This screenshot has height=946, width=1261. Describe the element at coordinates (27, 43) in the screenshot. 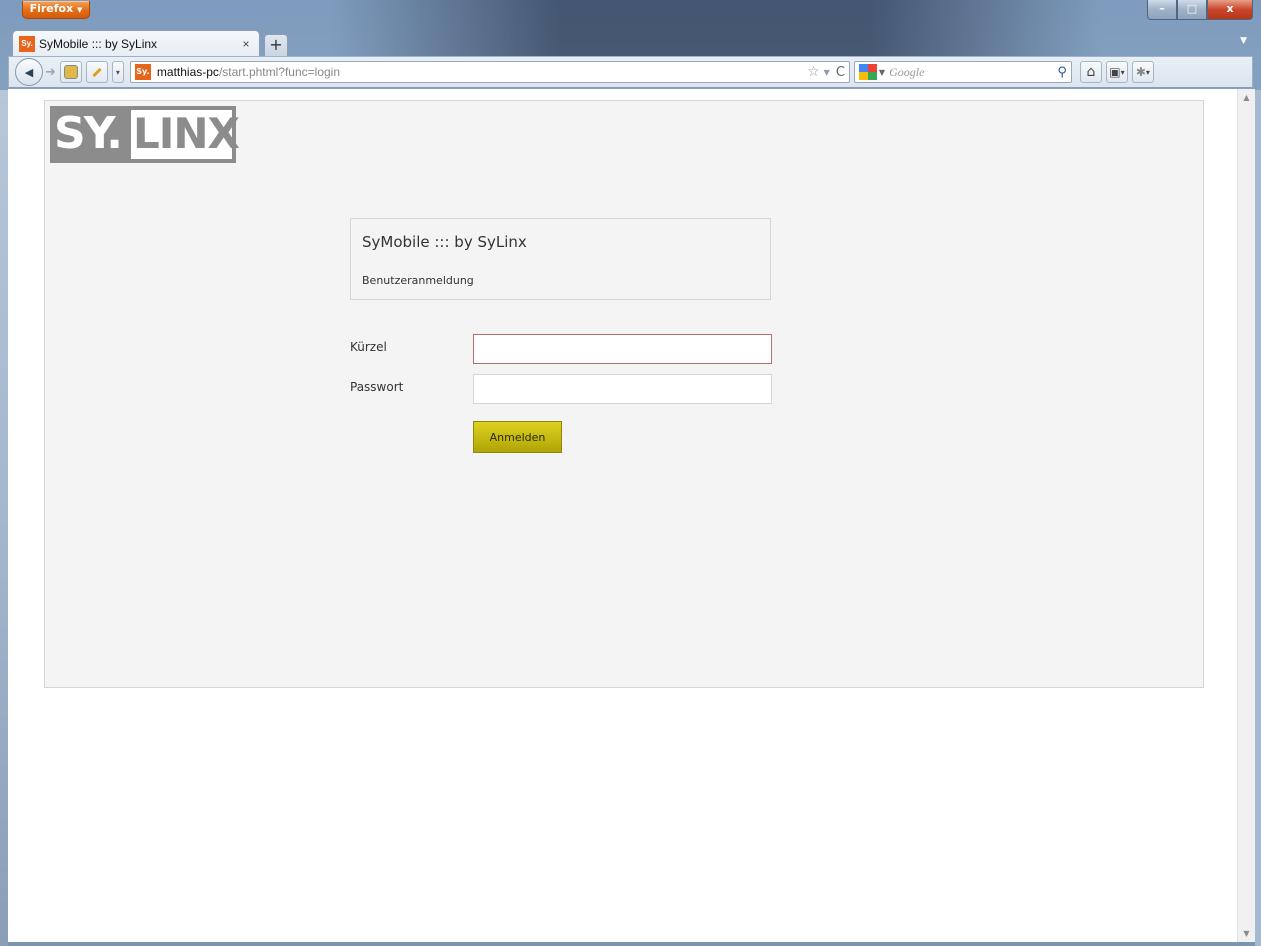

I see `sylinx-favicon-icon: Sy.` at that location.